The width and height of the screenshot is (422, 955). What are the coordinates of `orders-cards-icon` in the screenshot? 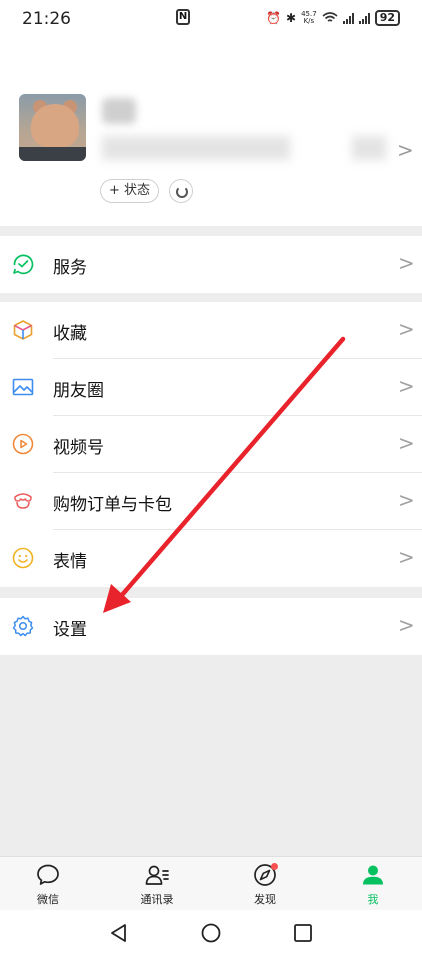 It's located at (23, 501).